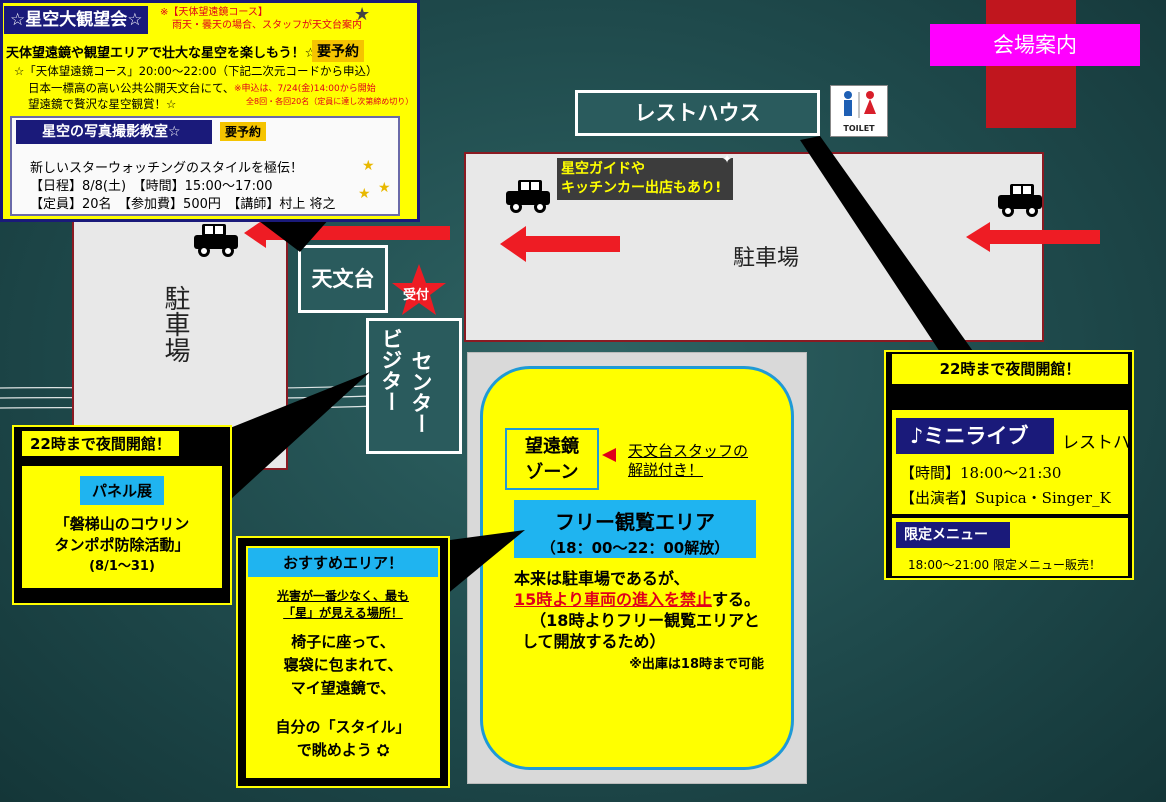  What do you see at coordinates (76, 20) in the screenshot?
I see `event-title: ☆星空大観望会☆` at bounding box center [76, 20].